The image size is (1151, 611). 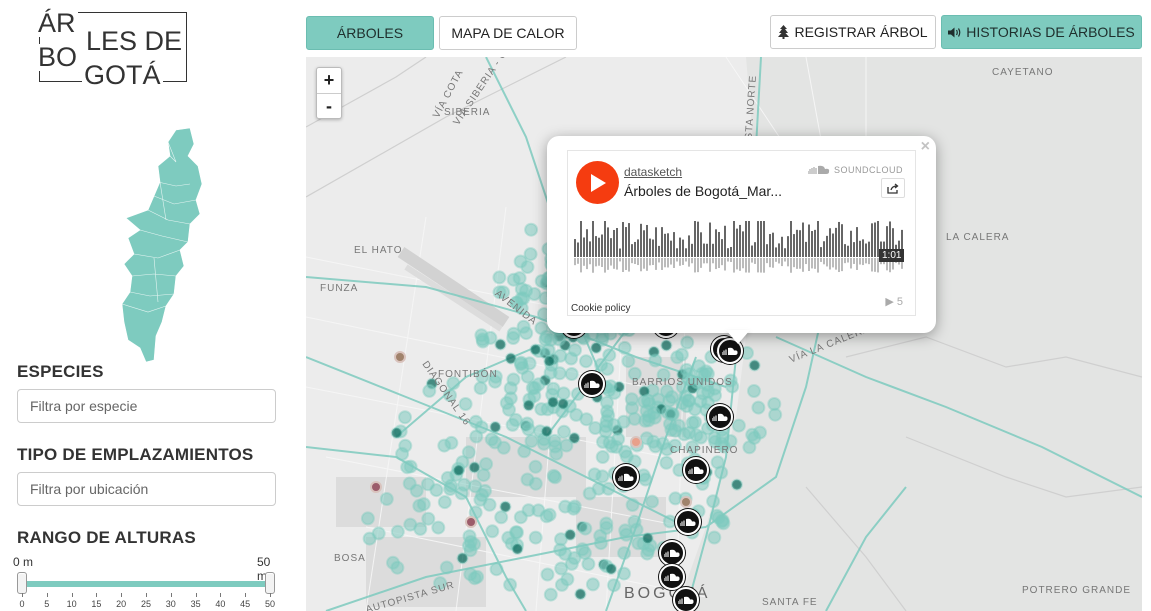 What do you see at coordinates (147, 582) in the screenshot?
I see `height-range-slider: 0 m 50 m 0 5 10 15 20 25 30 35 40 45 50` at bounding box center [147, 582].